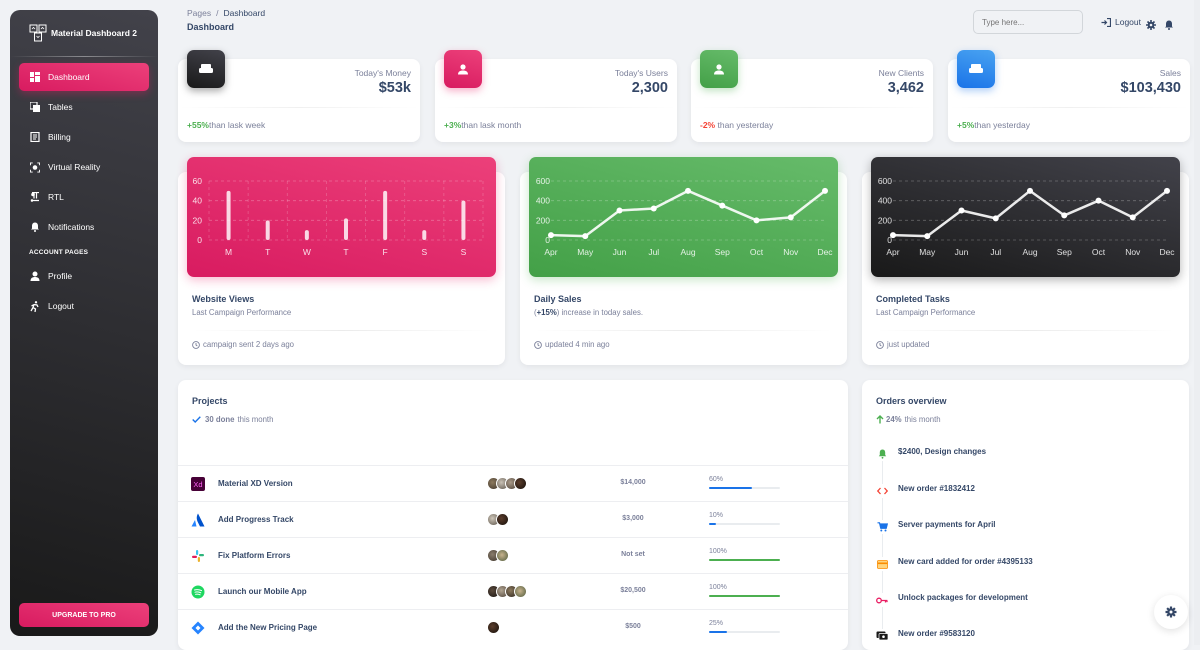 The image size is (1200, 650). Describe the element at coordinates (882, 491) in the screenshot. I see `code-icon` at that location.